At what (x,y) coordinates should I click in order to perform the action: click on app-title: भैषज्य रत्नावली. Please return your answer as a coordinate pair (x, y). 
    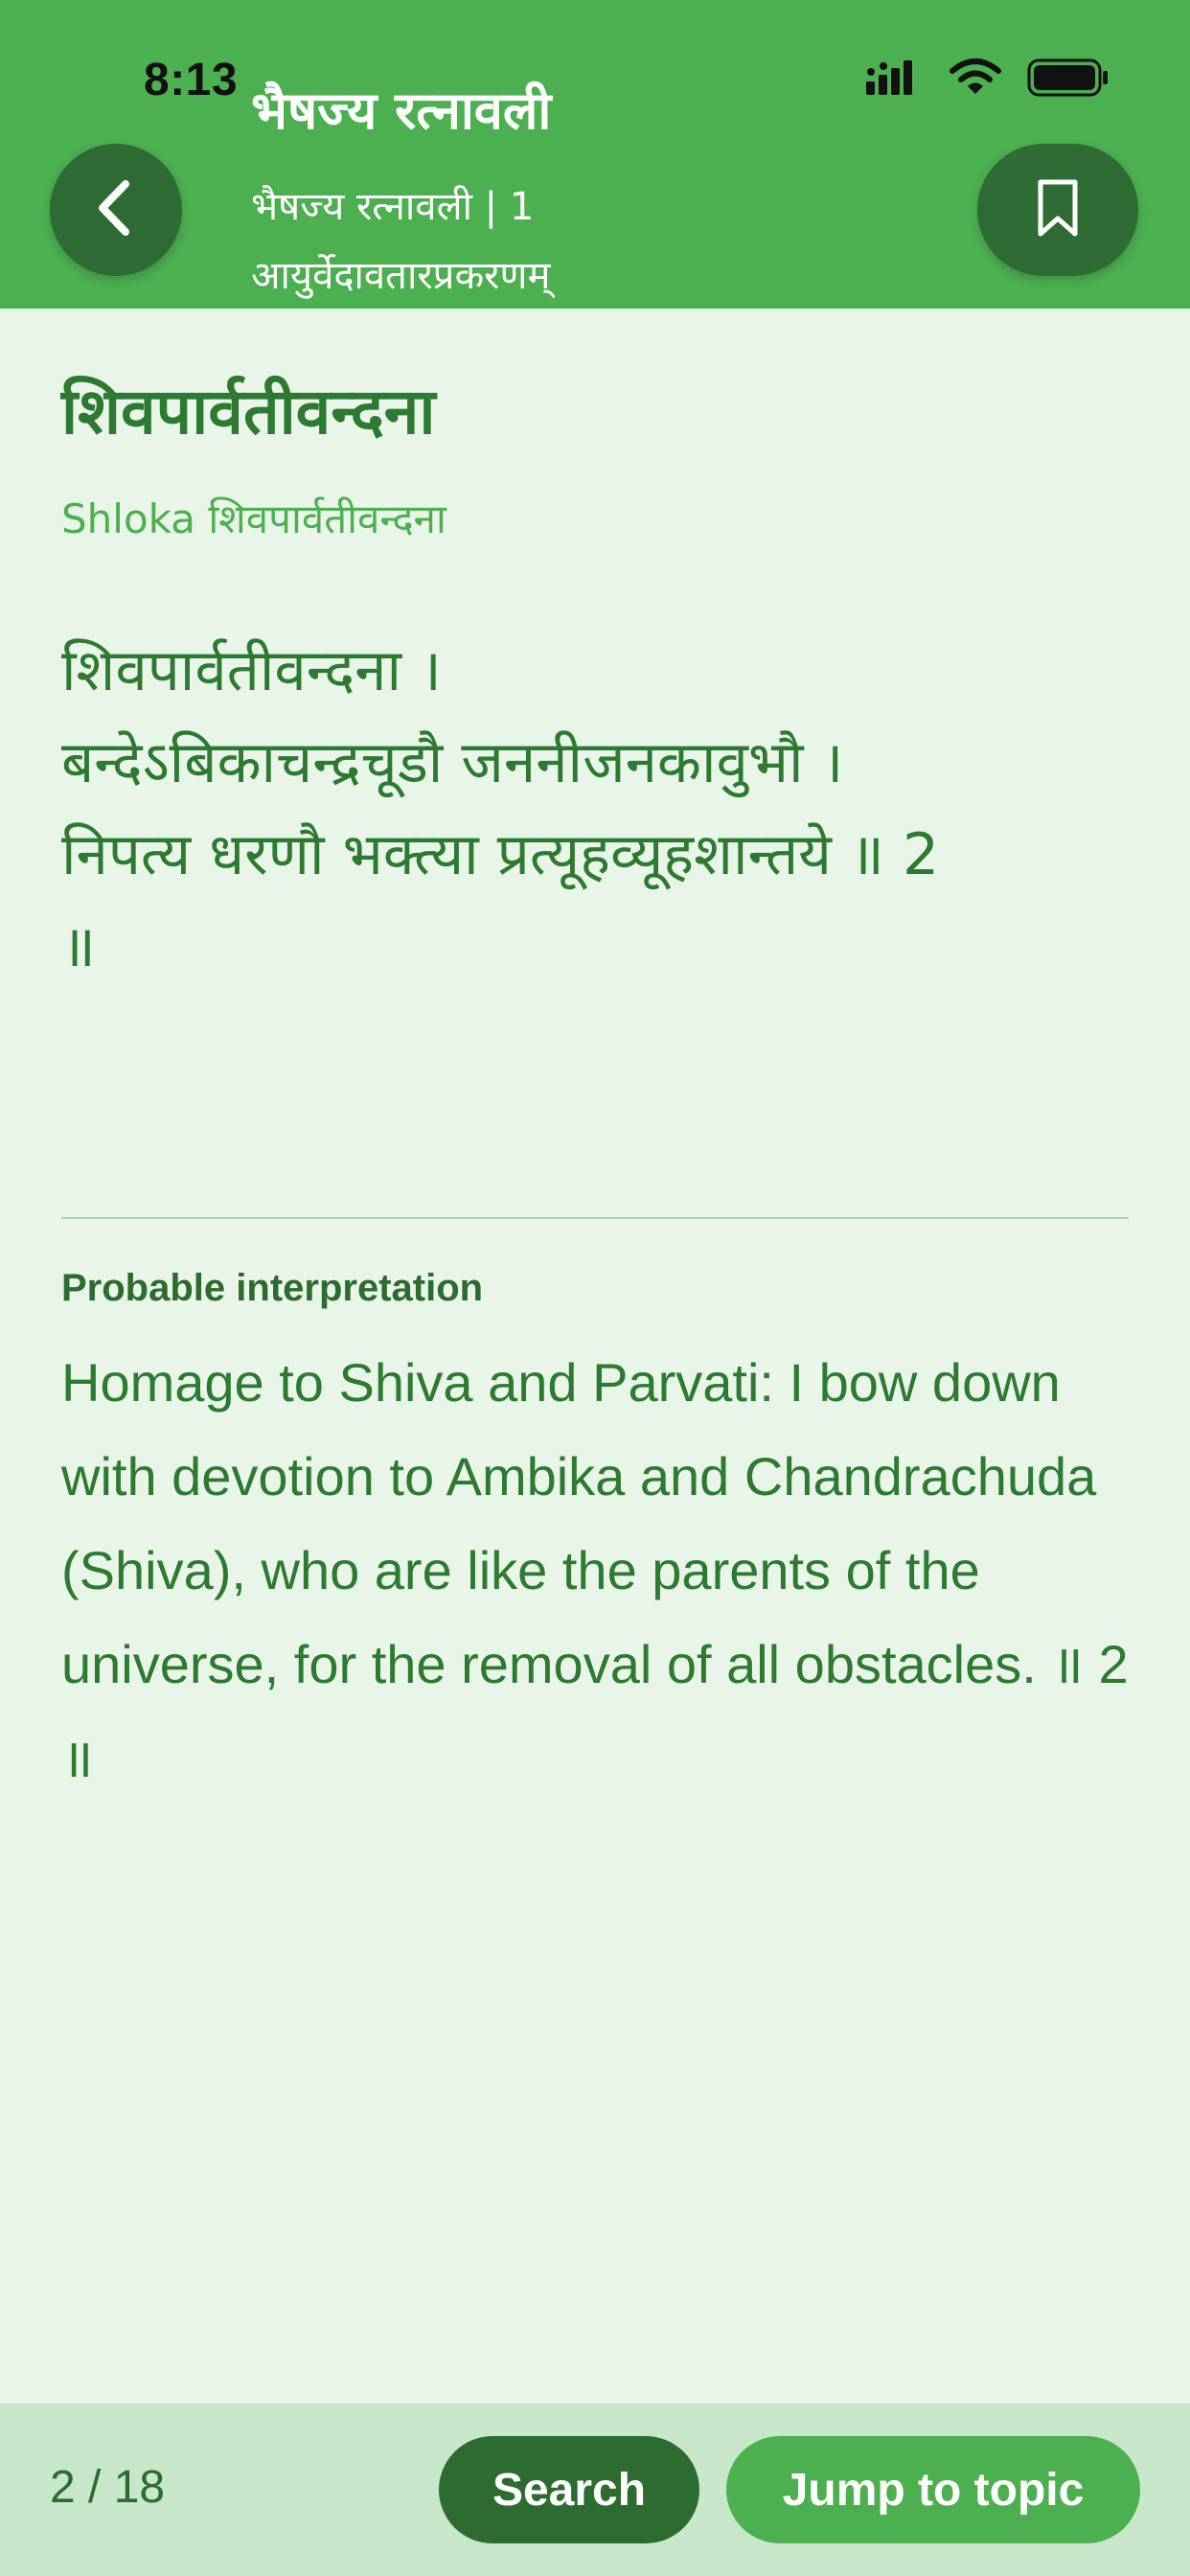
    Looking at the image, I should click on (402, 110).